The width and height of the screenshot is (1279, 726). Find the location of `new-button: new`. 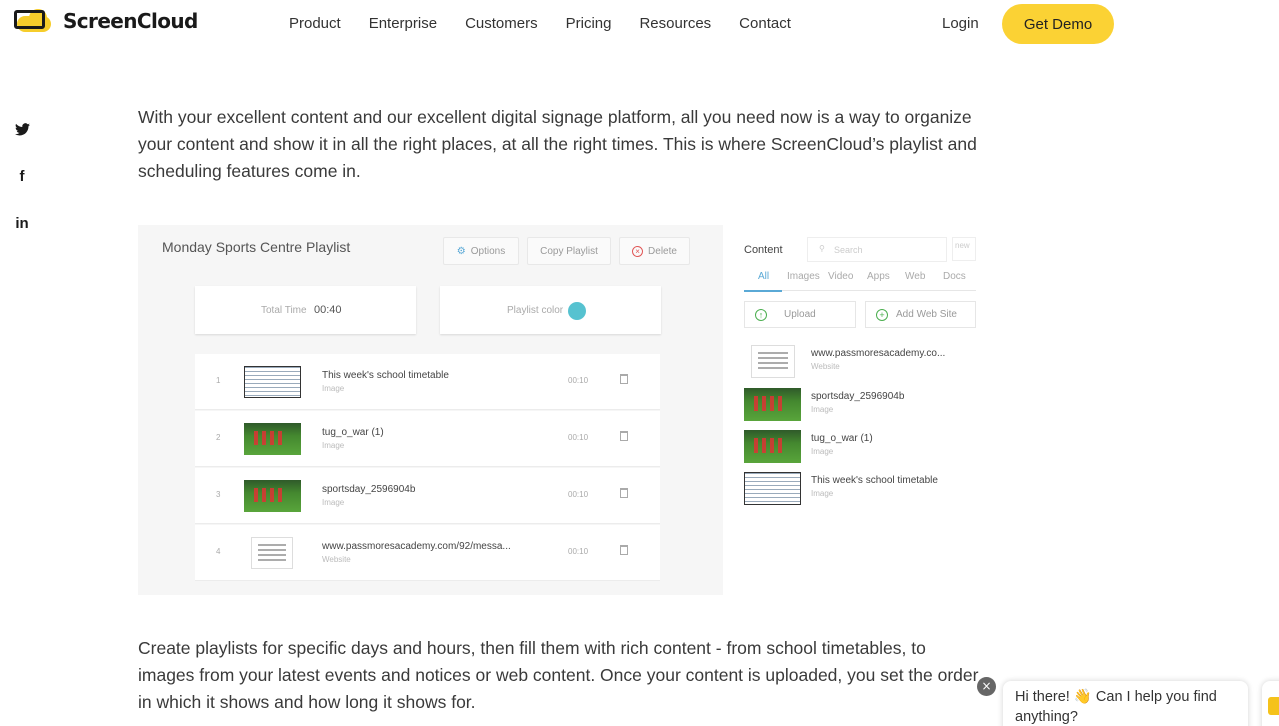

new-button: new is located at coordinates (964, 249).